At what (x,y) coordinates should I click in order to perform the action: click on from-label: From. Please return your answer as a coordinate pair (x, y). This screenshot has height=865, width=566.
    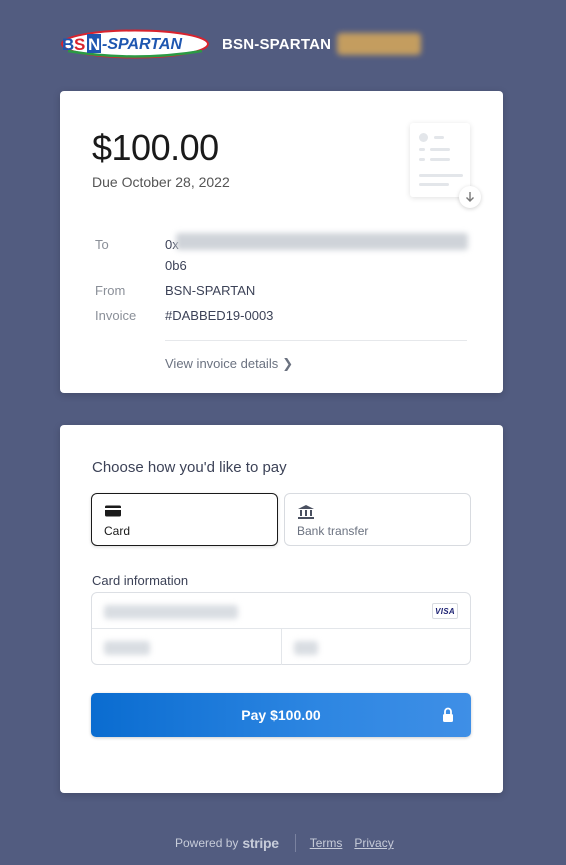
    Looking at the image, I should click on (110, 290).